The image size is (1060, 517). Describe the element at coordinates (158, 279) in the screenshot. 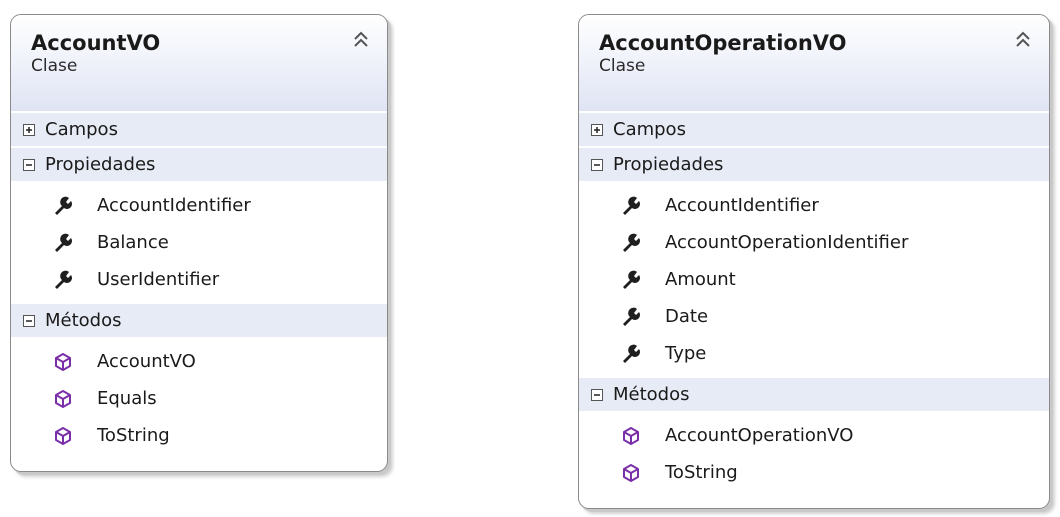

I see `property-name: UserIdentifier` at that location.